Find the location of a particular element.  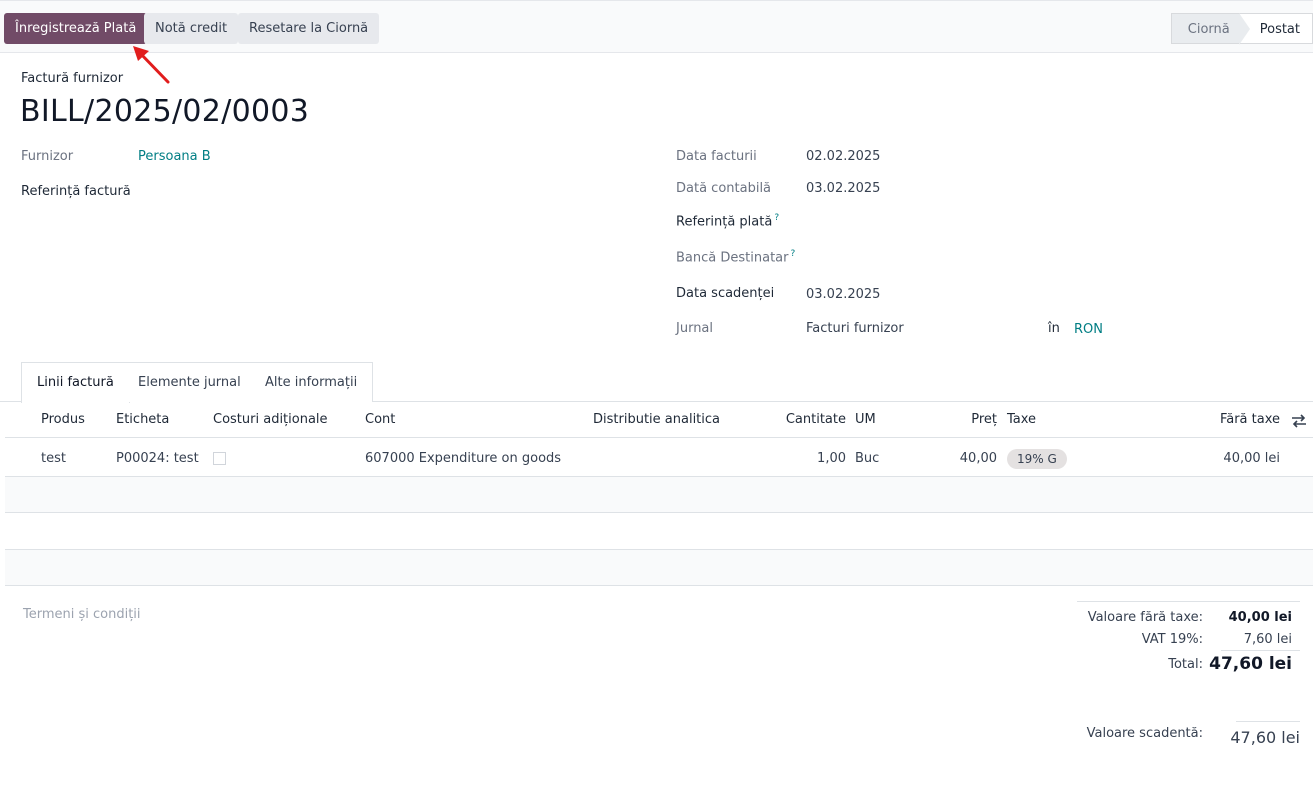

vendor-link: Persoana B is located at coordinates (174, 156).